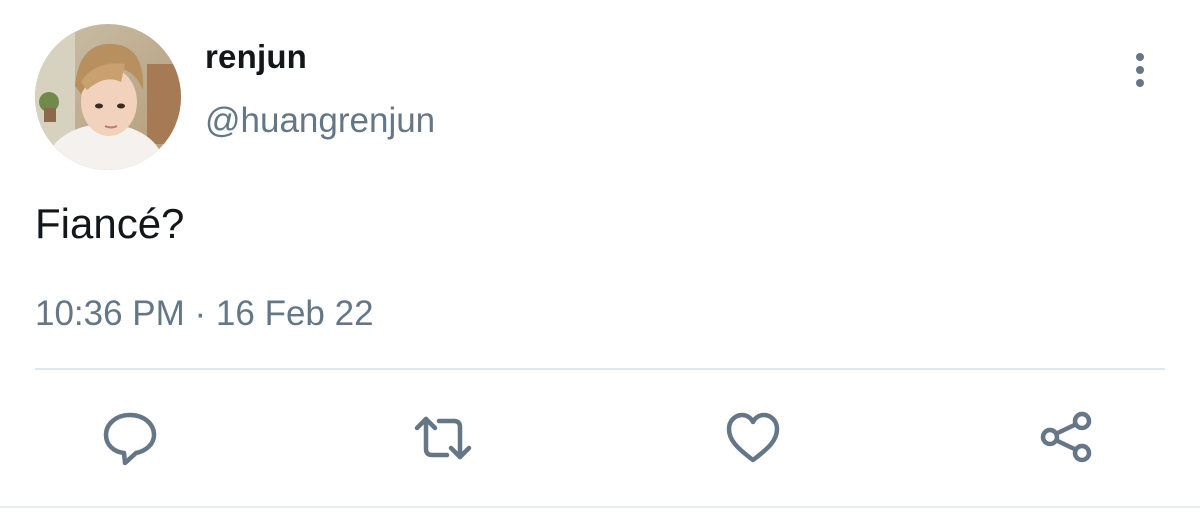  What do you see at coordinates (110, 223) in the screenshot?
I see `tweet-text: Fiancé?` at bounding box center [110, 223].